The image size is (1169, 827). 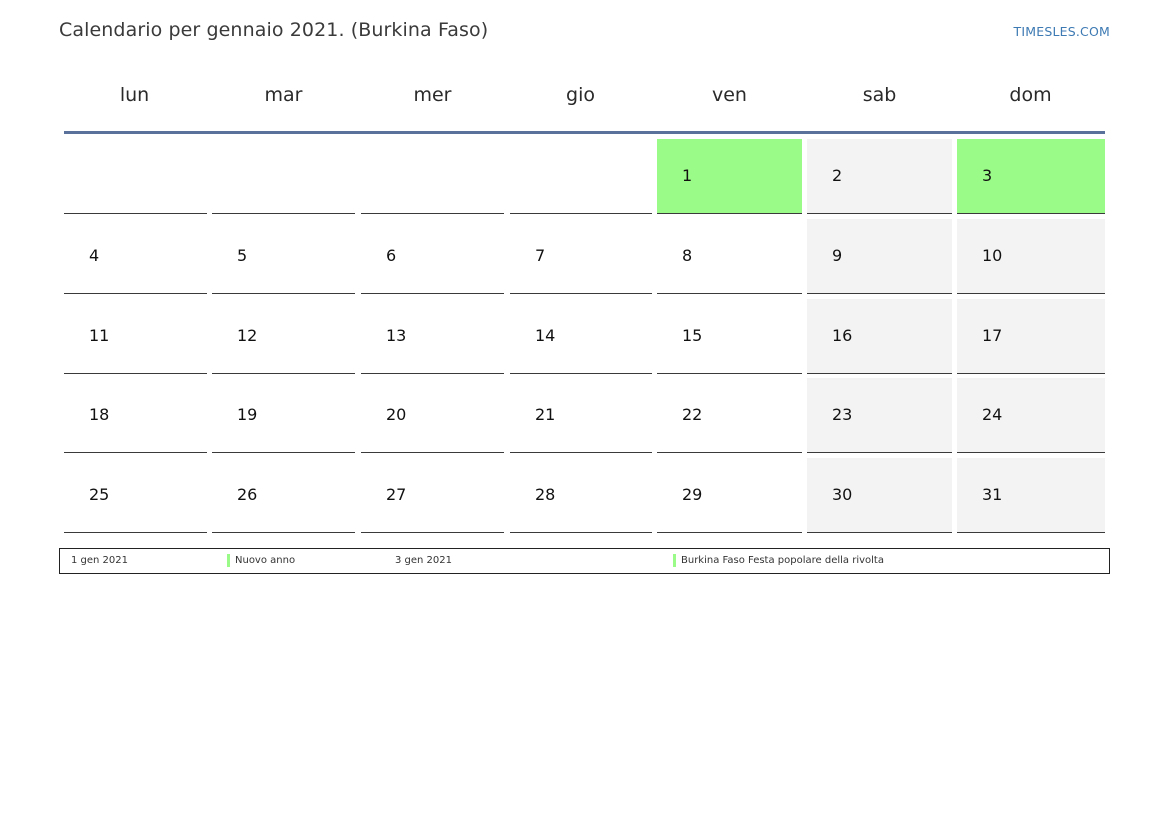 What do you see at coordinates (581, 336) in the screenshot?
I see `day-cell-14: 14` at bounding box center [581, 336].